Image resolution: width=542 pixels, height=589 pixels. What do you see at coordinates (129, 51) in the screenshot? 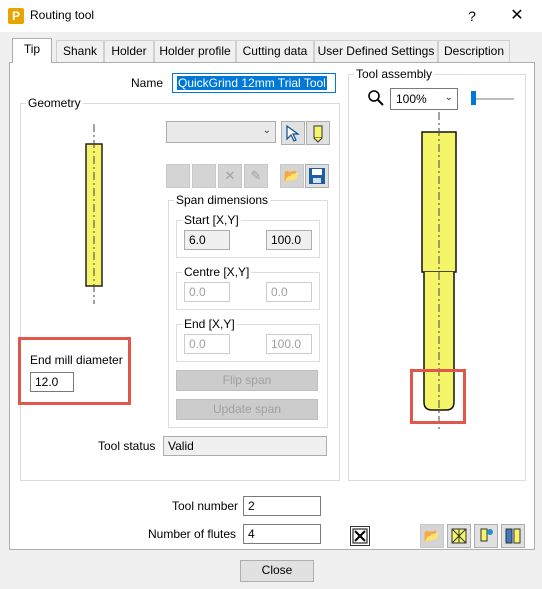
I see `tab-holder: Holder` at bounding box center [129, 51].